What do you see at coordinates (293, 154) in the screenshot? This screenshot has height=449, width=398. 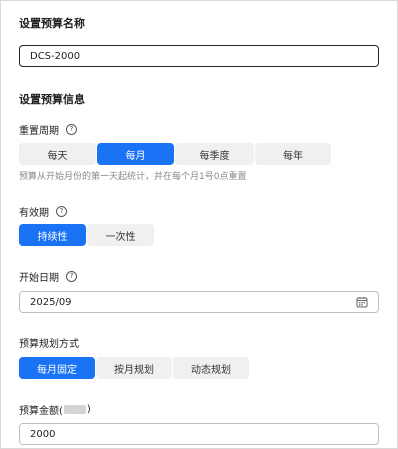 I see `reset-cycle-option-yearly: 每年` at bounding box center [293, 154].